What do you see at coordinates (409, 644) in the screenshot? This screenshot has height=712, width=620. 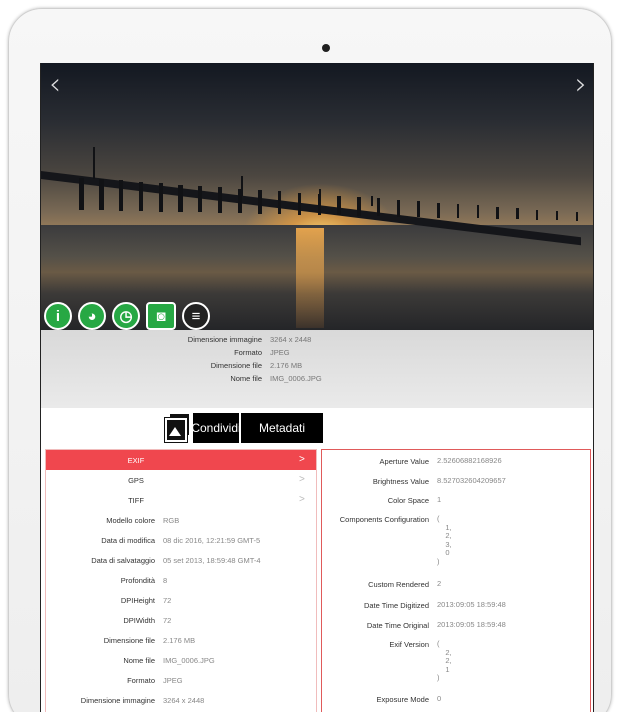 I see `exif-key: Exif Version` at bounding box center [409, 644].